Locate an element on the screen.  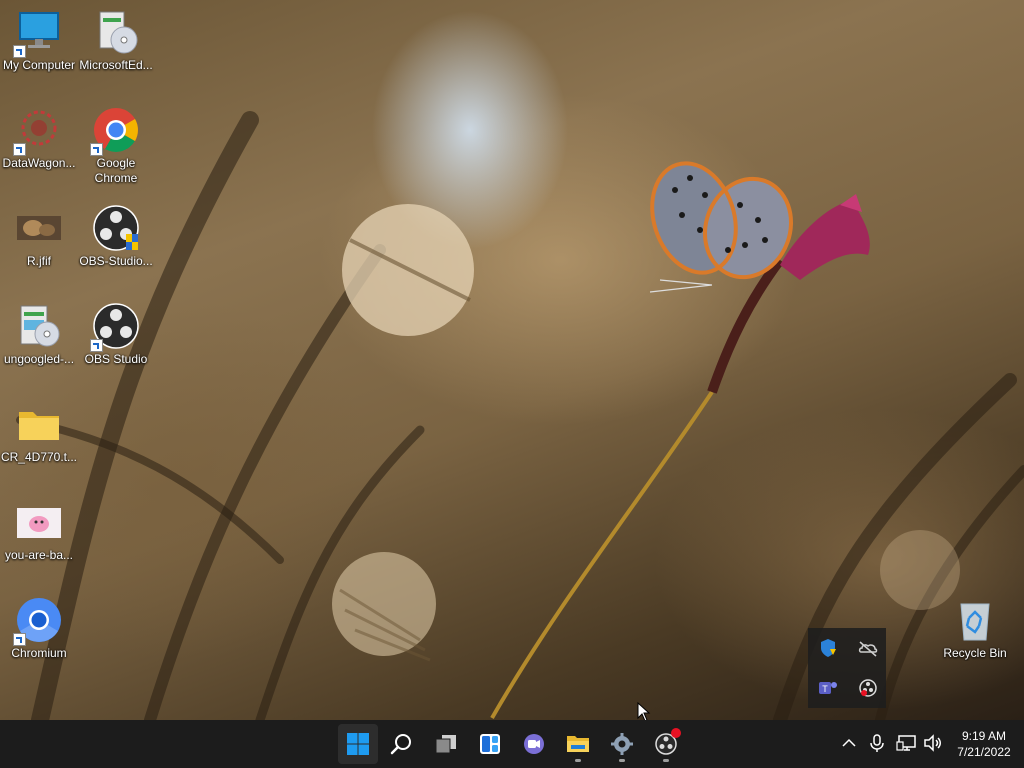
microphone-button is located at coordinates (877, 743).